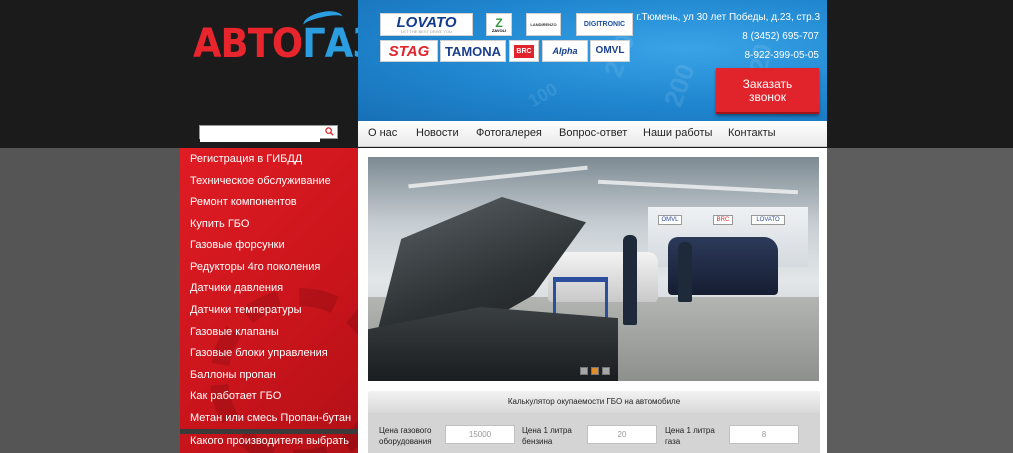 This screenshot has width=1013, height=453. I want to click on calc-label-line: оборудования, so click(405, 441).